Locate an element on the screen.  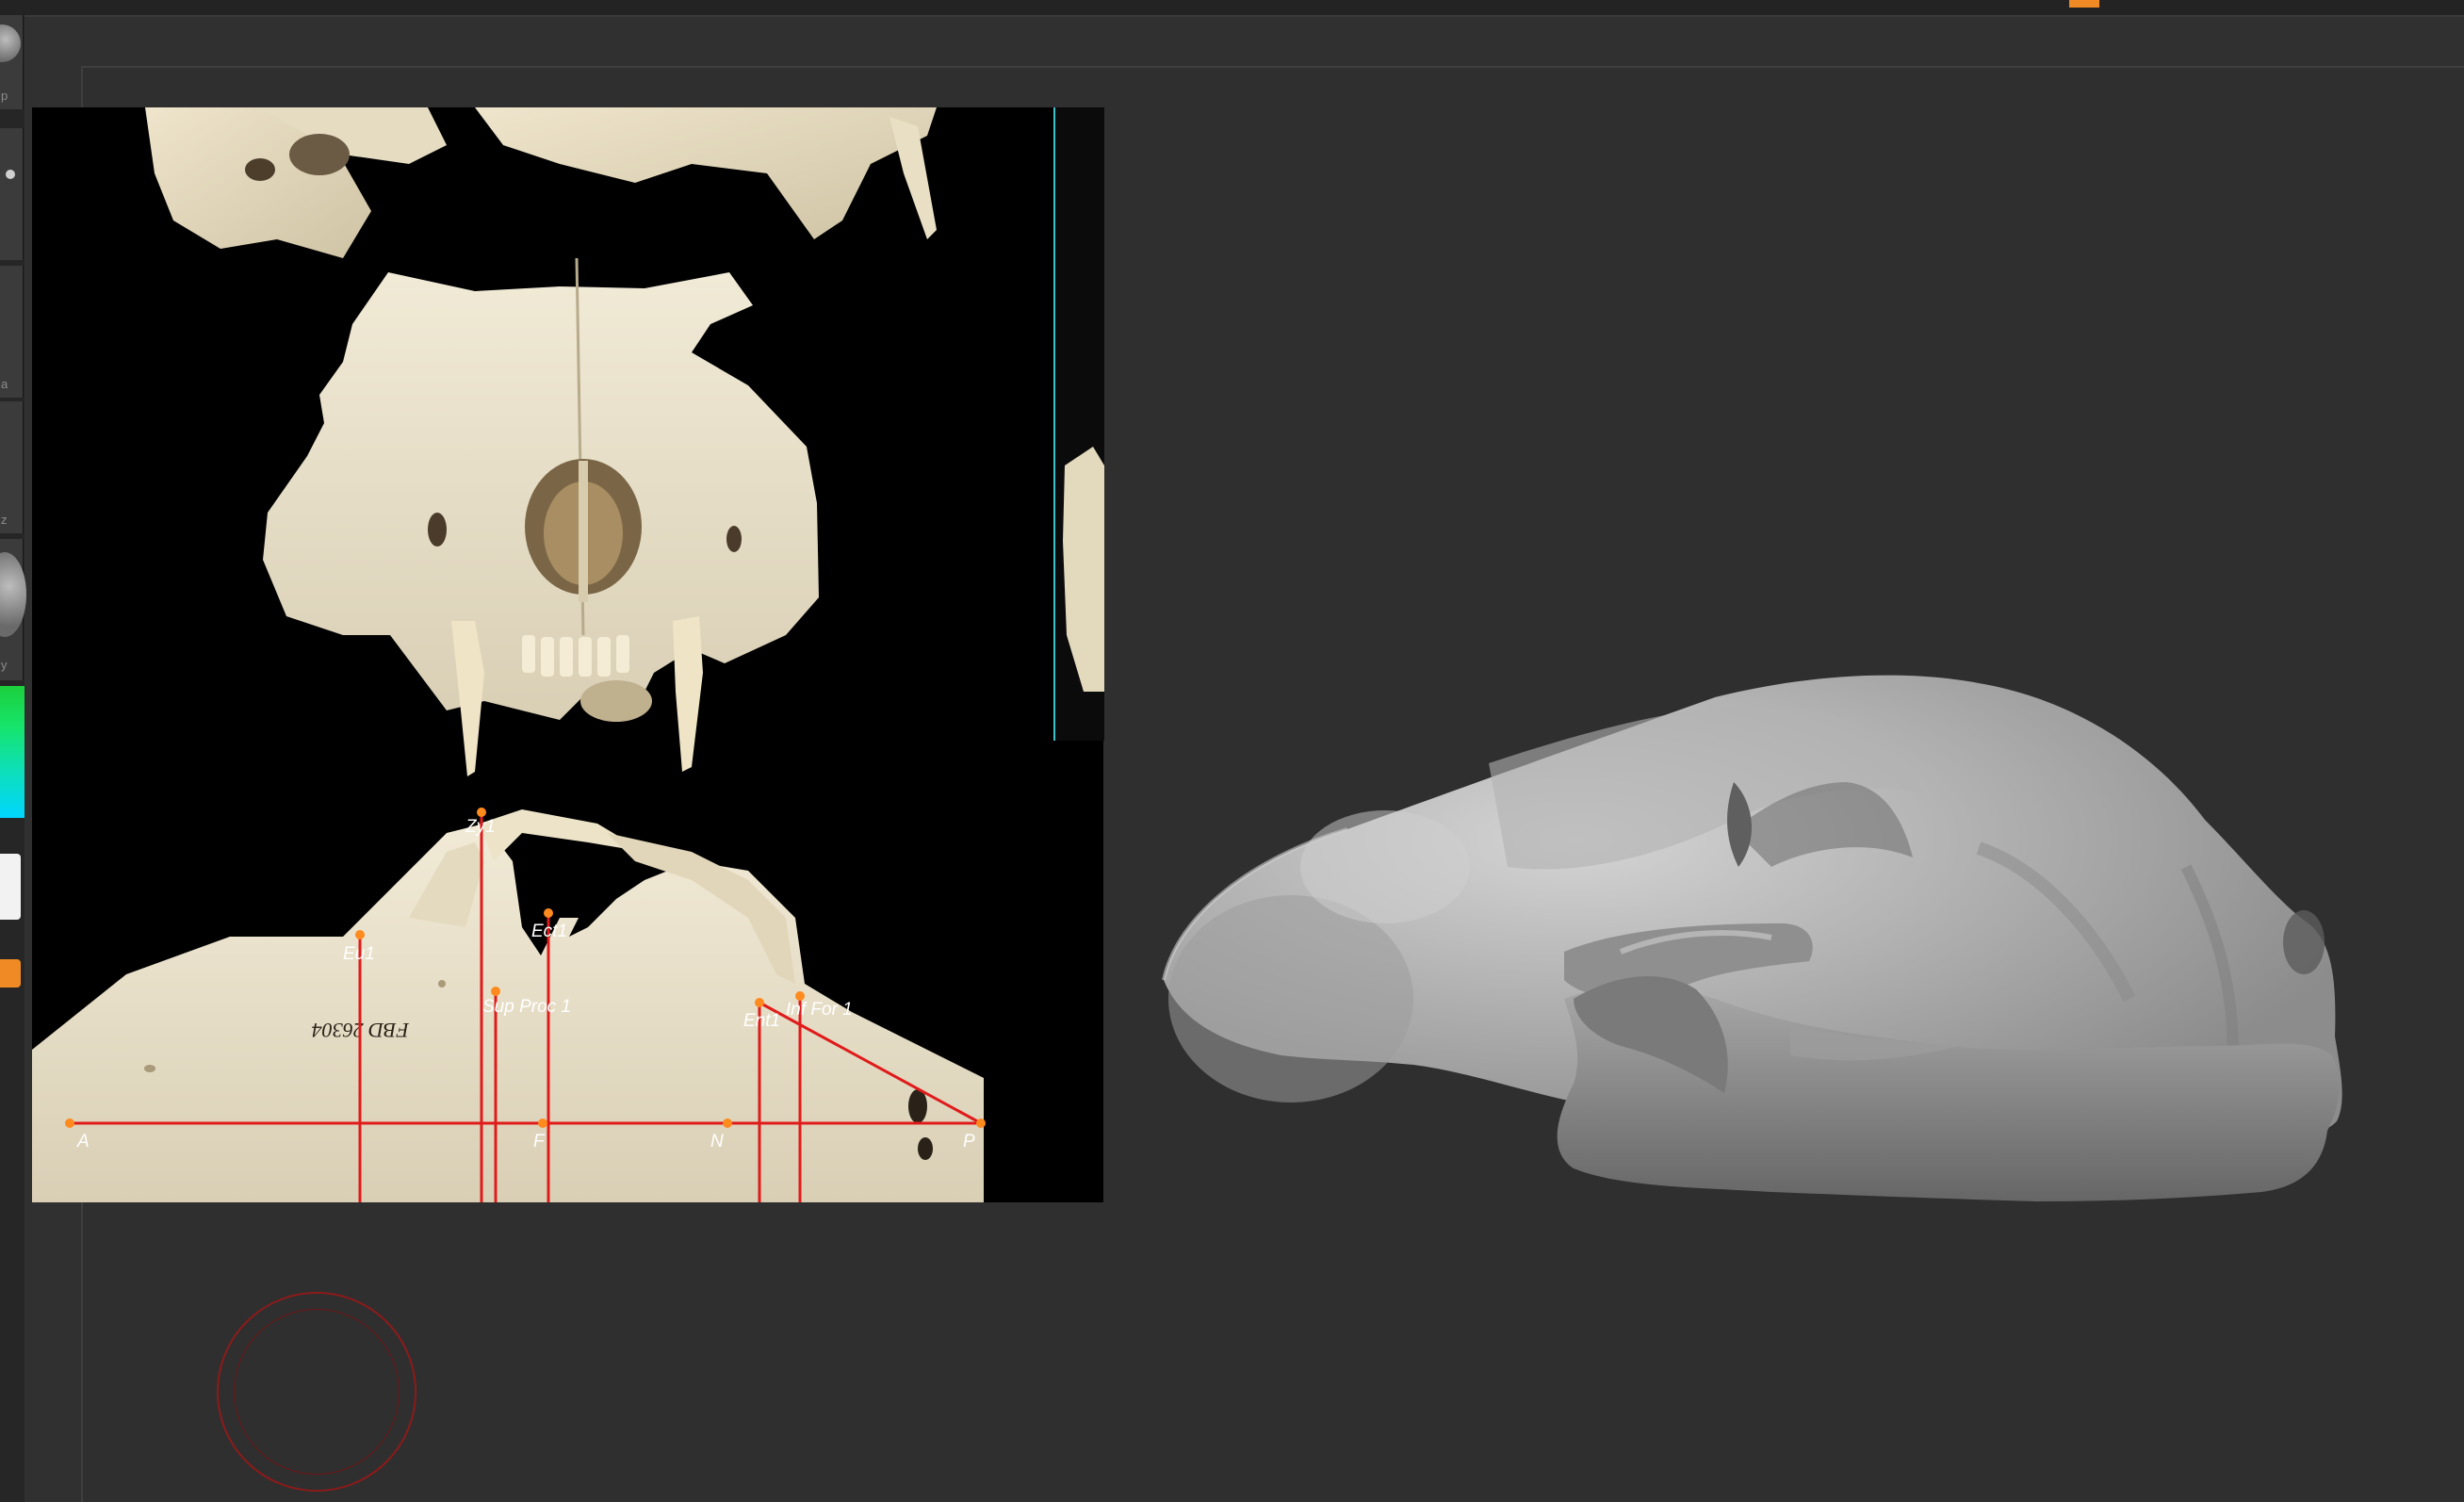
side-reference-svg is located at coordinates (1083, 569).